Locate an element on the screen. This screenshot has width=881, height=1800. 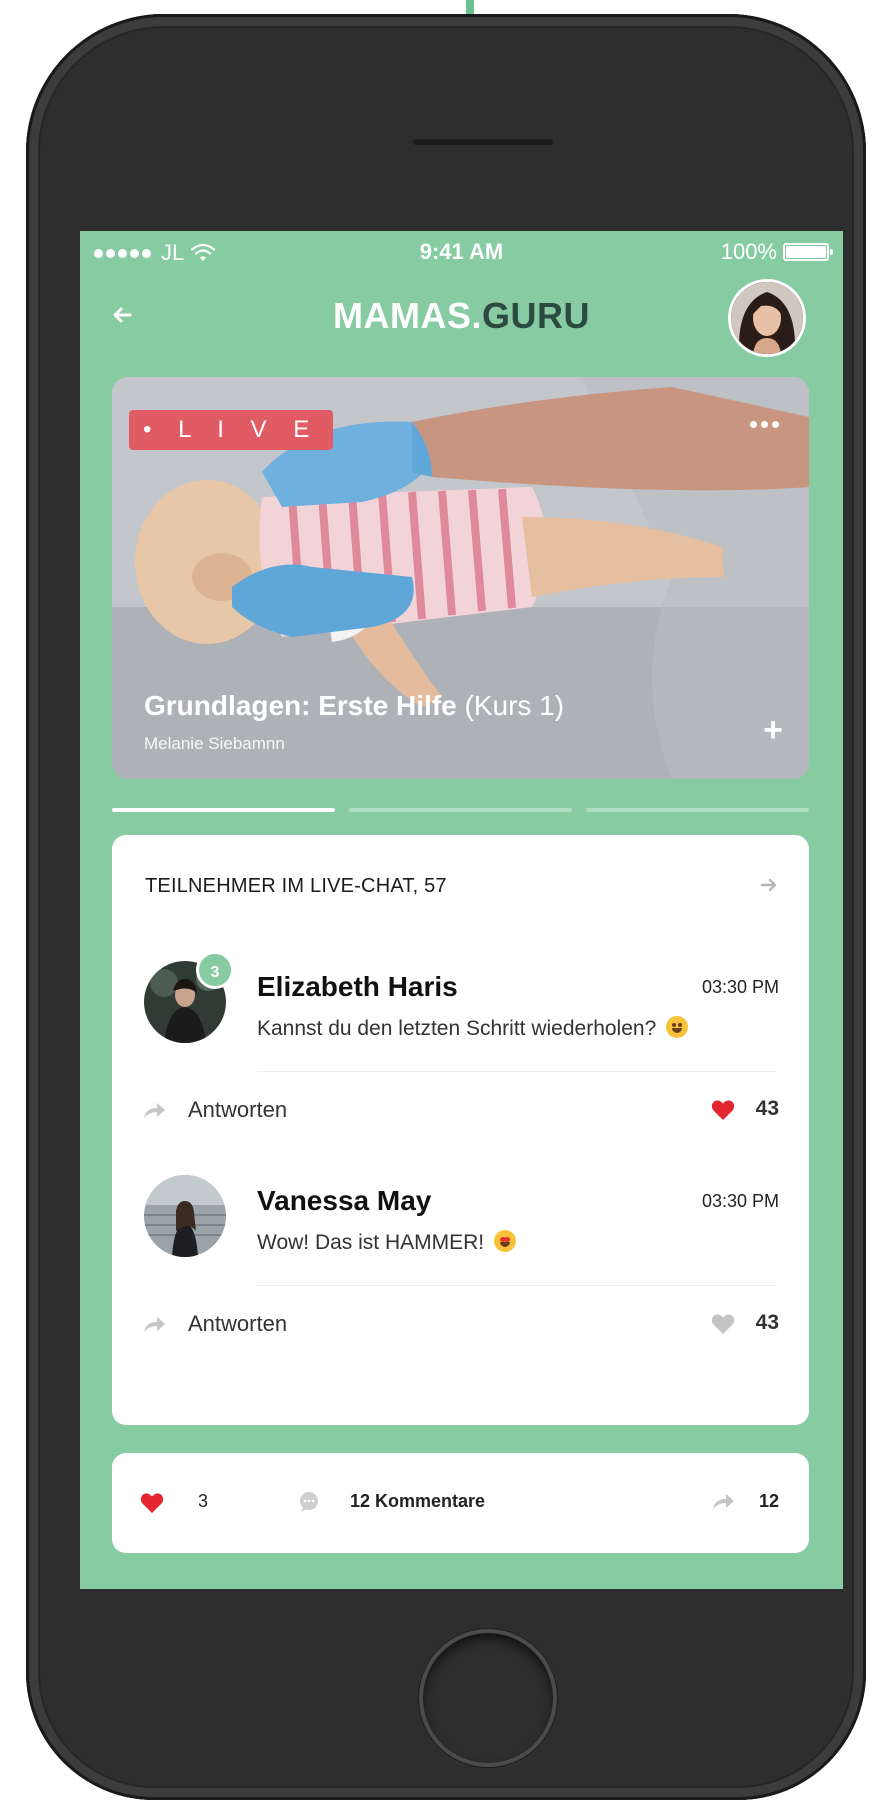
share-icon is located at coordinates (723, 1501).